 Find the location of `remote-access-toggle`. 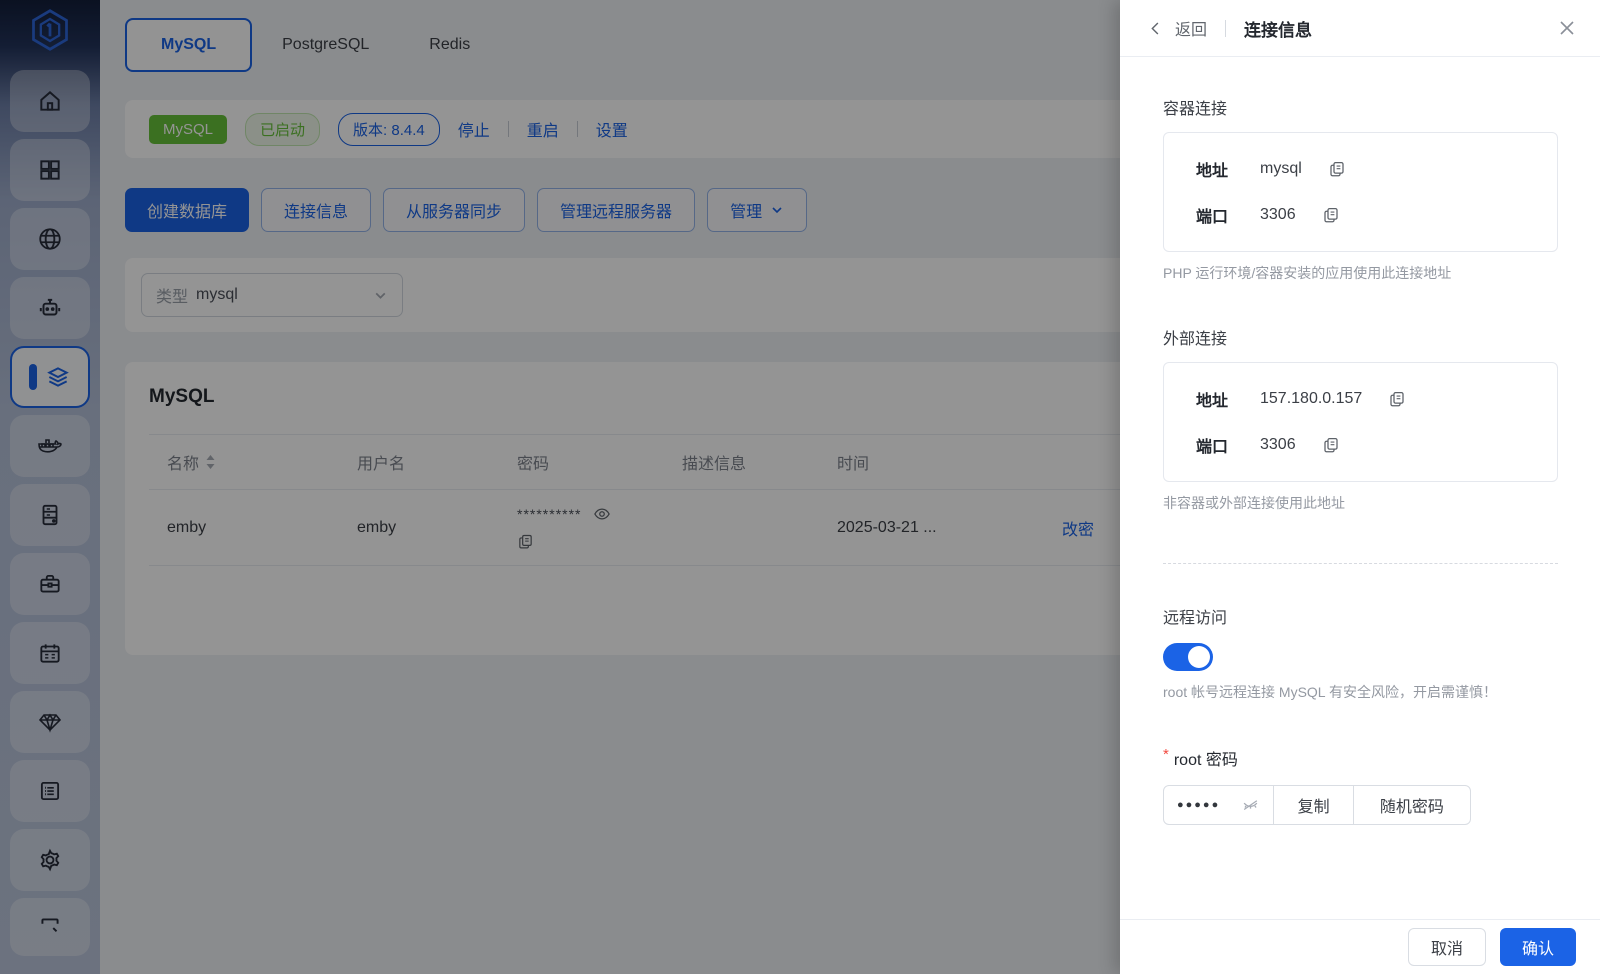

remote-access-toggle is located at coordinates (1188, 657).